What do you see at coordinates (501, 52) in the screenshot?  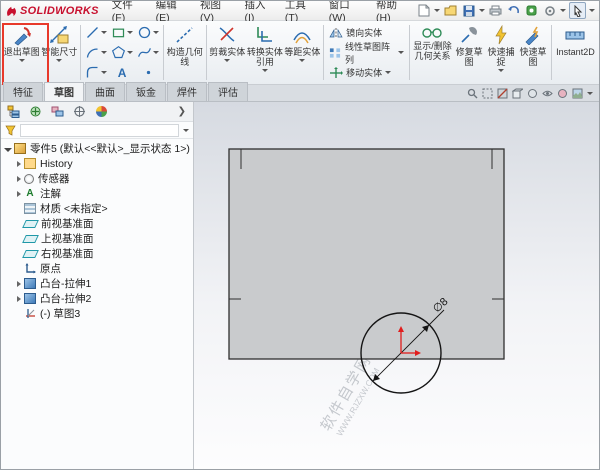 I see `quick-snaps-button: 快速捕捉` at bounding box center [501, 52].